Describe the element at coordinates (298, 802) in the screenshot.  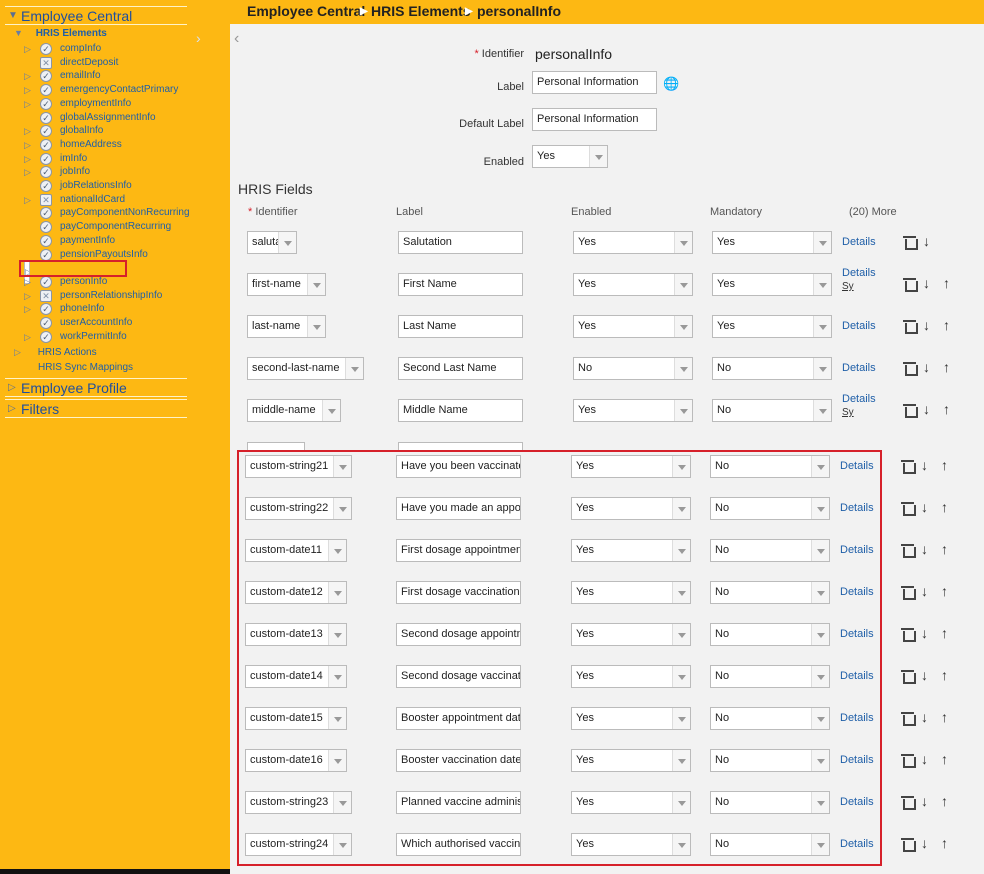
I see `identifier-select: custom-string23` at that location.